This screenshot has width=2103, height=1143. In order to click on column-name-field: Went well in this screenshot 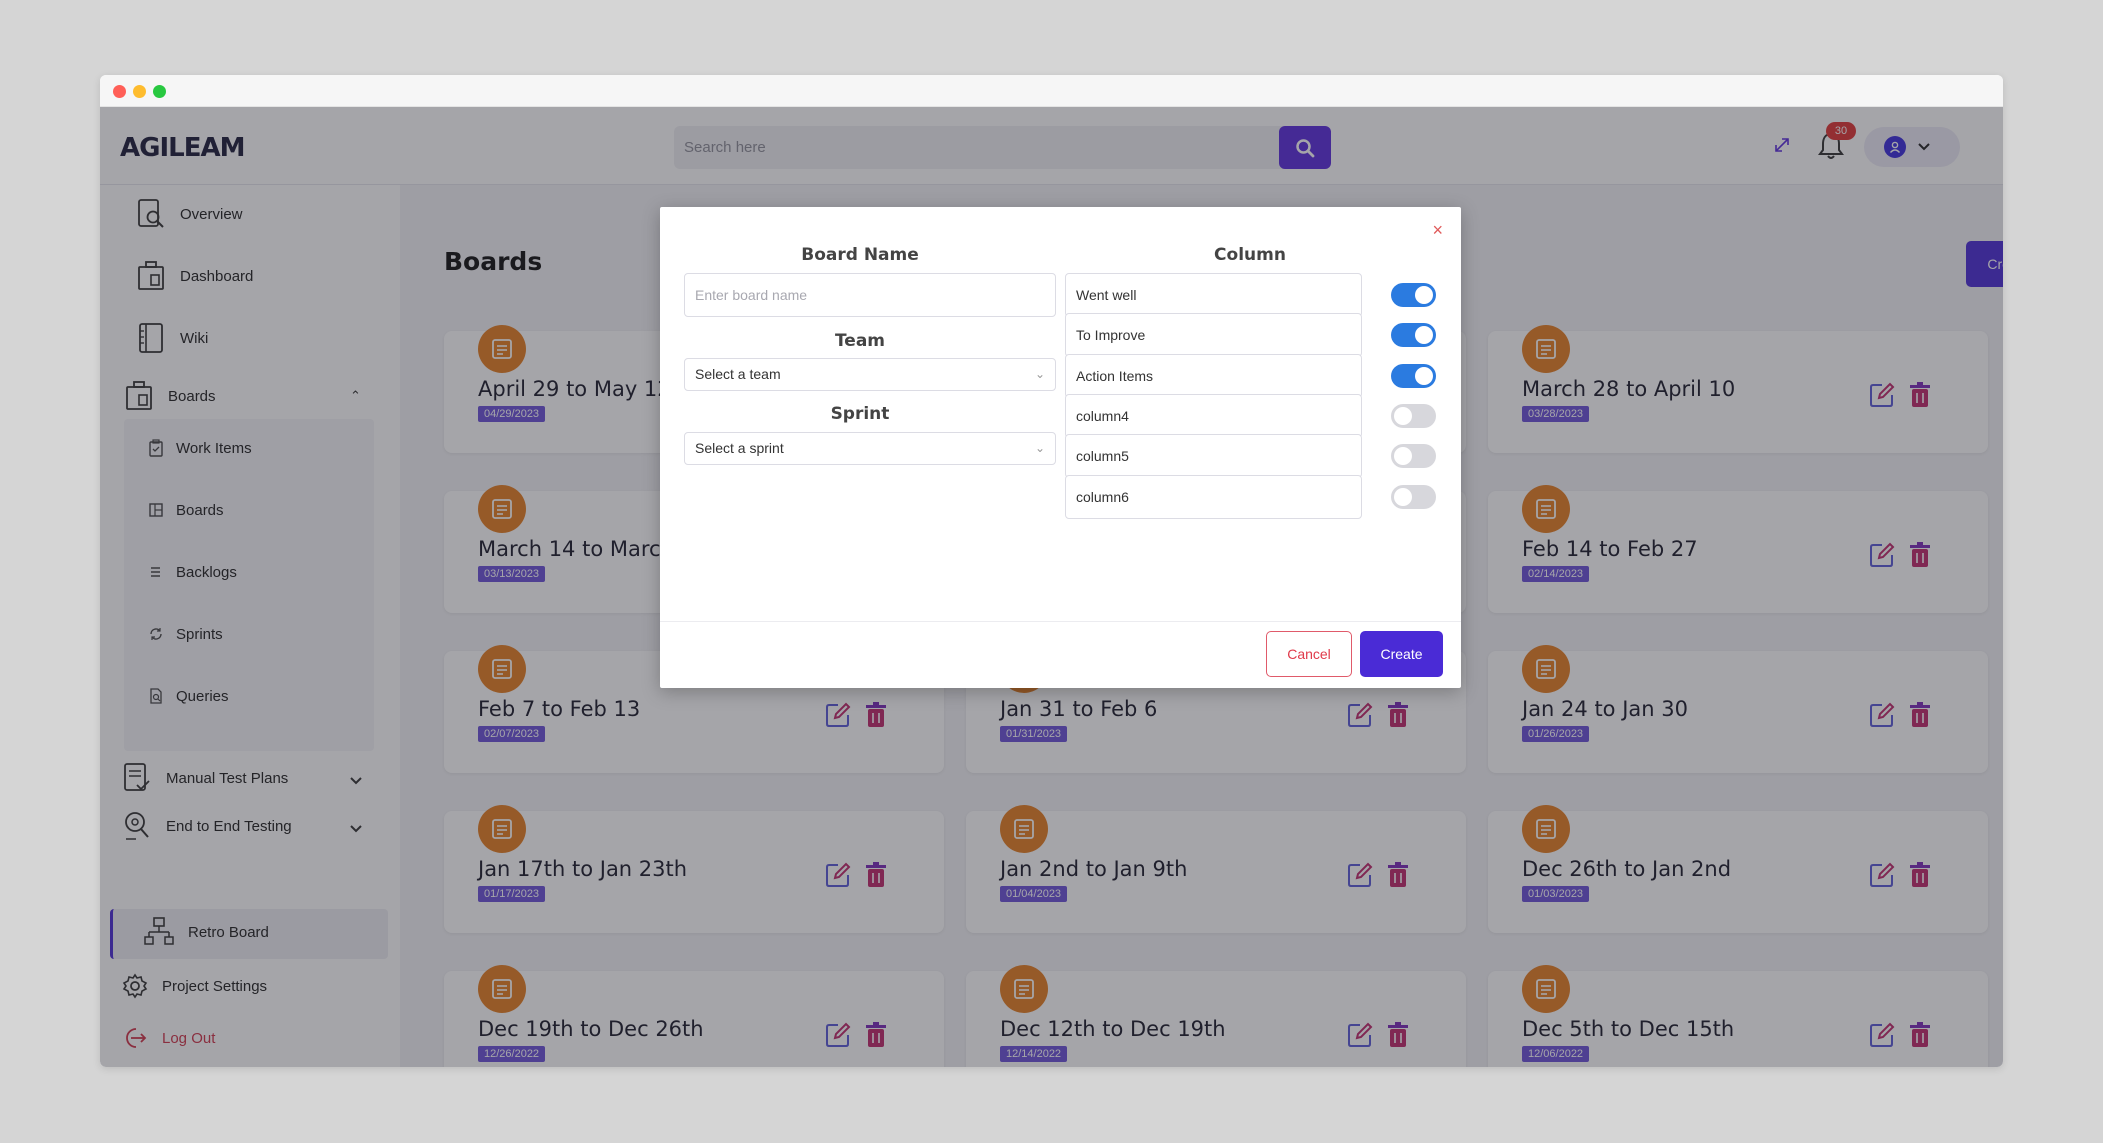, I will do `click(1213, 295)`.